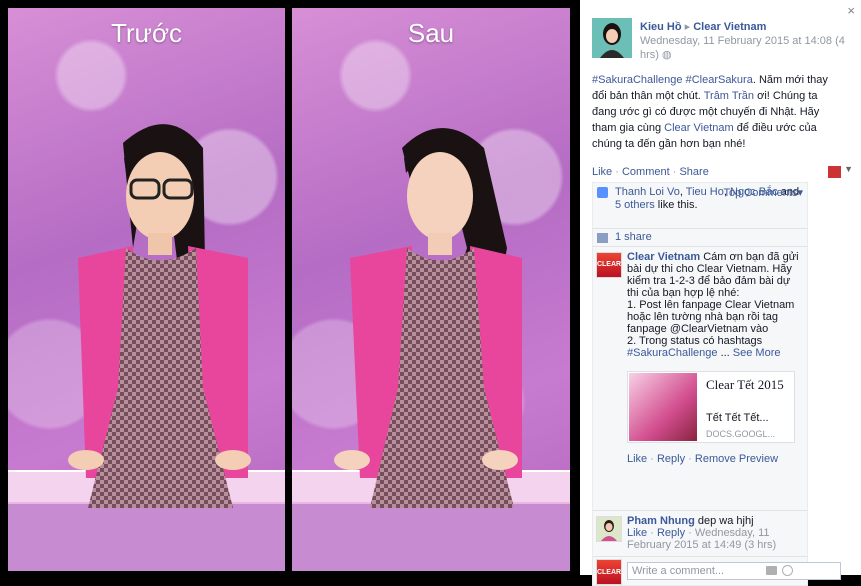 This screenshot has height=586, width=861. I want to click on post-actions: Like · Comment · Share, so click(717, 172).